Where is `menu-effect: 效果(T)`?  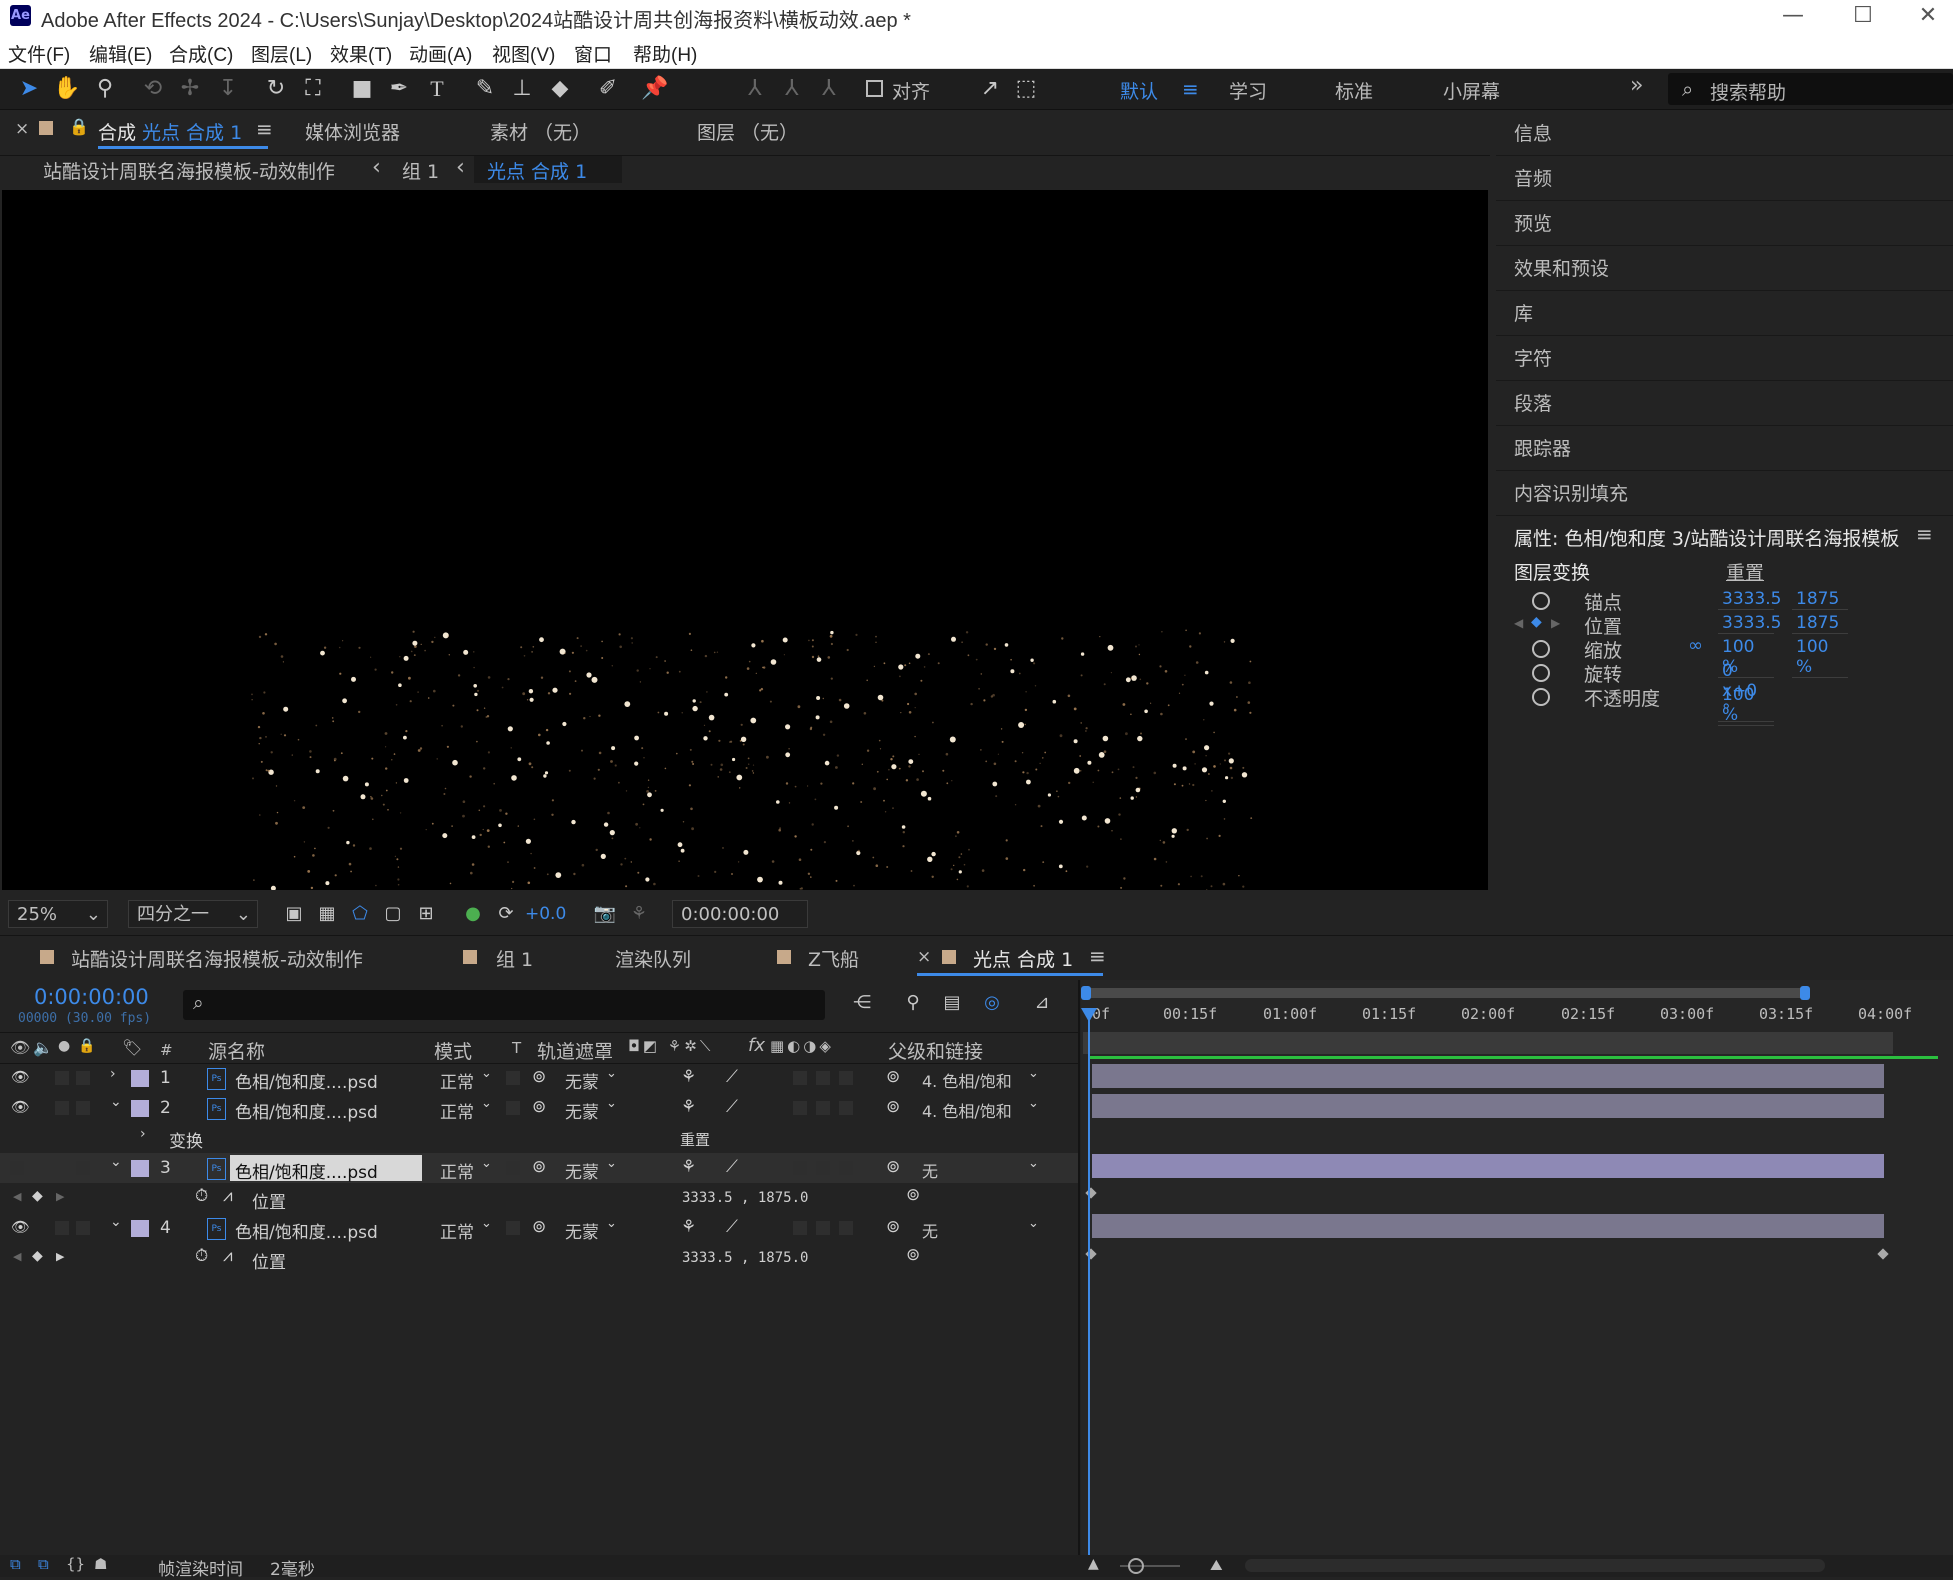
menu-effect: 效果(T) is located at coordinates (361, 53).